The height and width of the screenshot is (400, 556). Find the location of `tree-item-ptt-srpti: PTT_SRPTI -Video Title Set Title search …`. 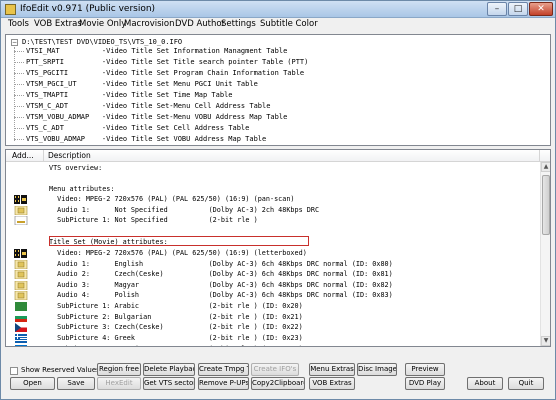

tree-item-ptt-srpti: PTT_SRPTI -Video Title Set Title search … is located at coordinates (167, 62).